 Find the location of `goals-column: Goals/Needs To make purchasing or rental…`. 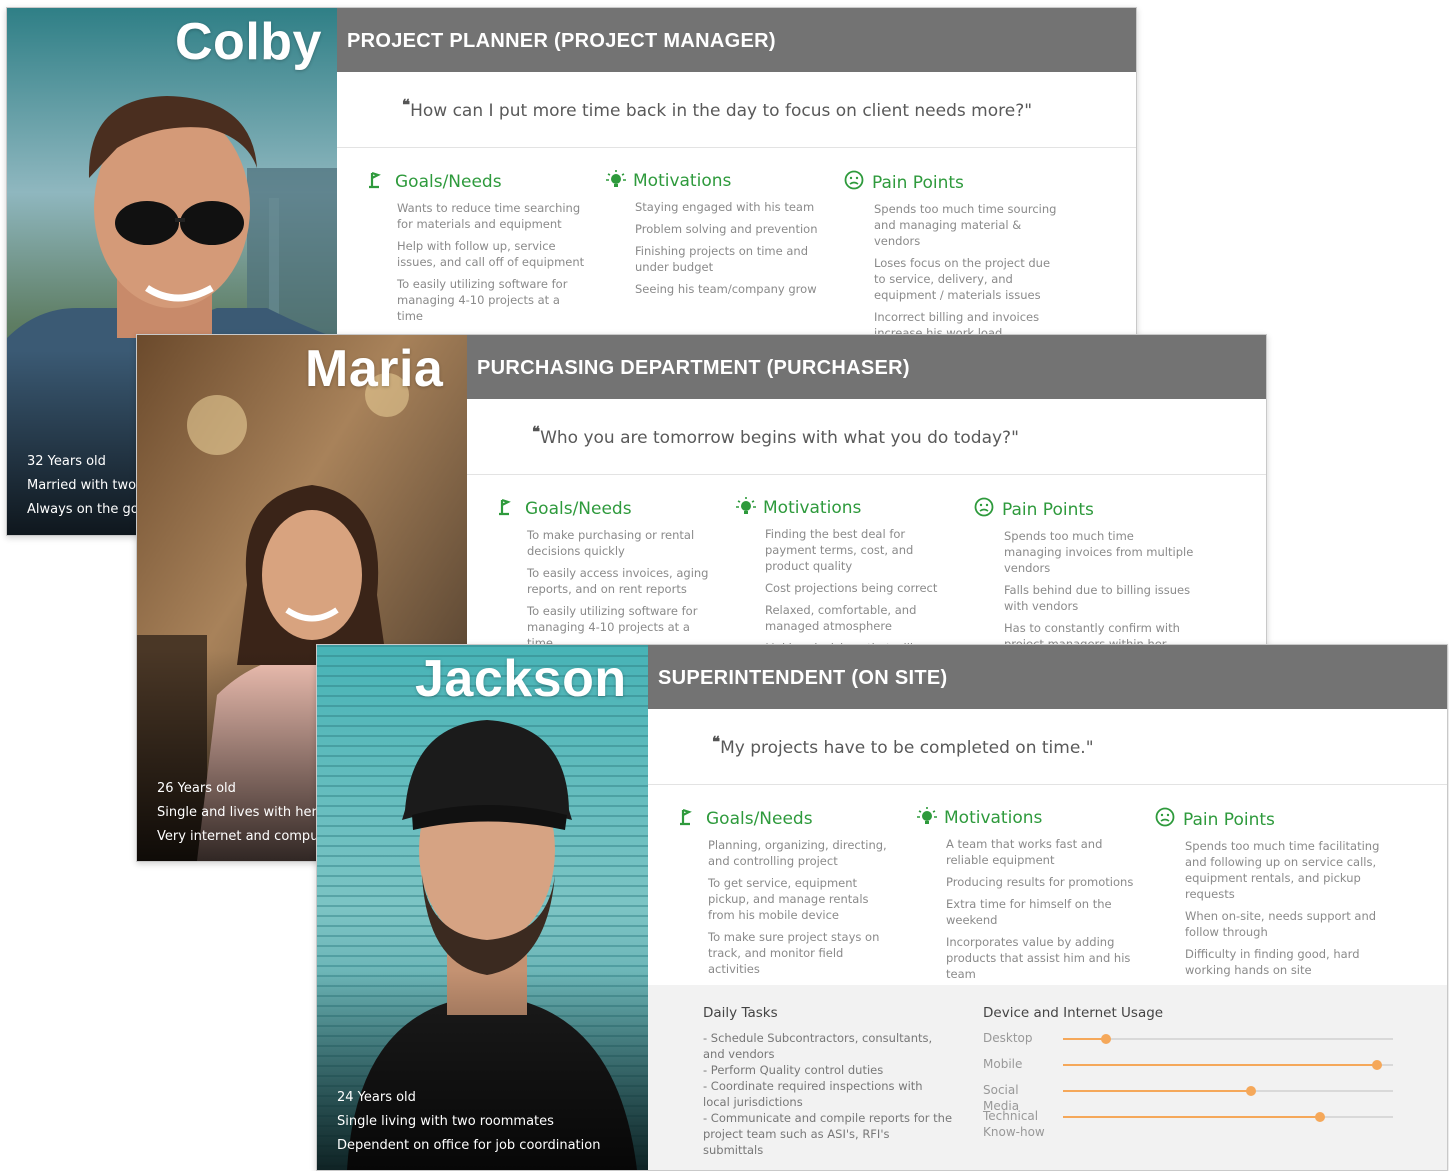

goals-column: Goals/Needs To make purchasing or rental… is located at coordinates (607, 577).